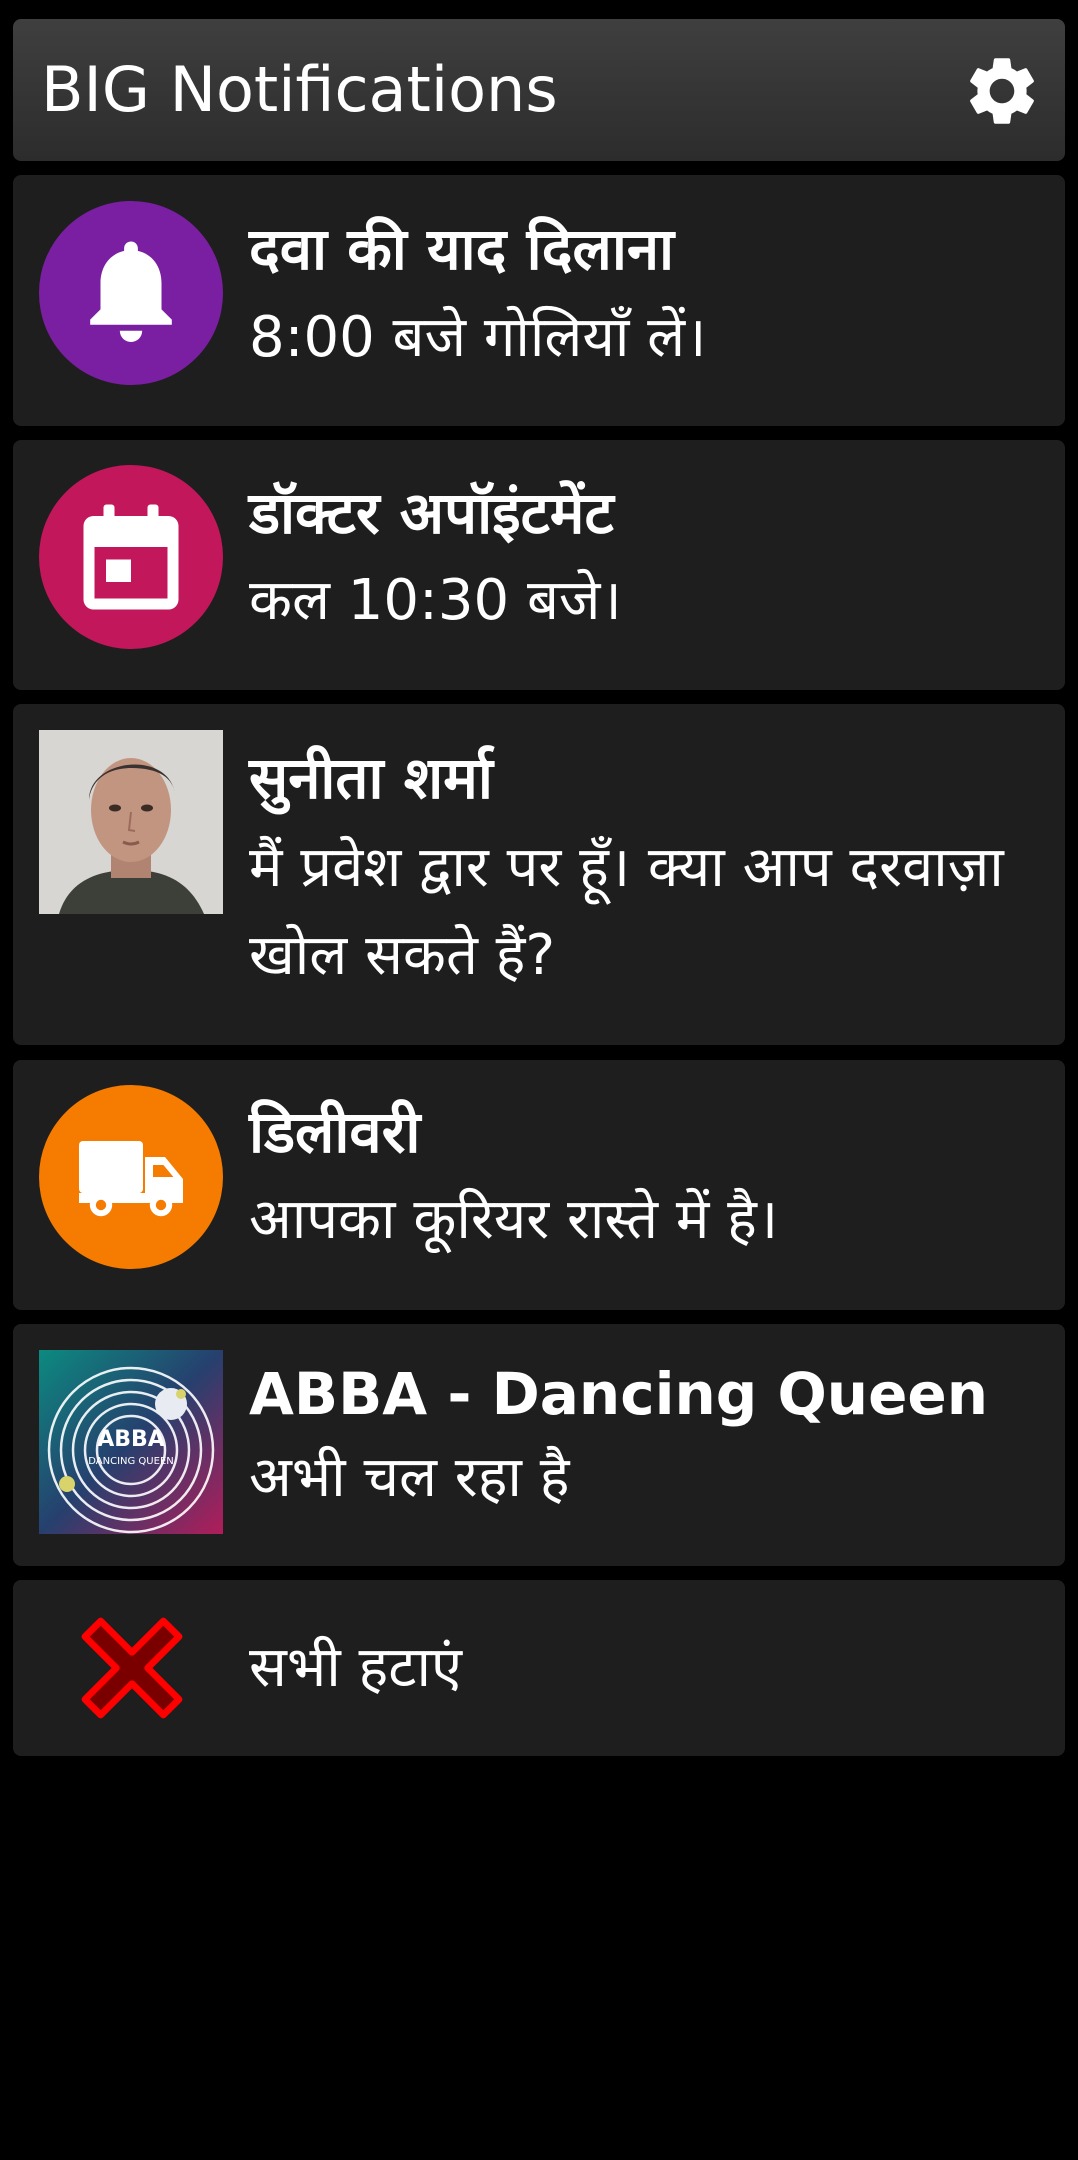 The image size is (1078, 2160). I want to click on album-title-text: ABBA, so click(131, 1439).